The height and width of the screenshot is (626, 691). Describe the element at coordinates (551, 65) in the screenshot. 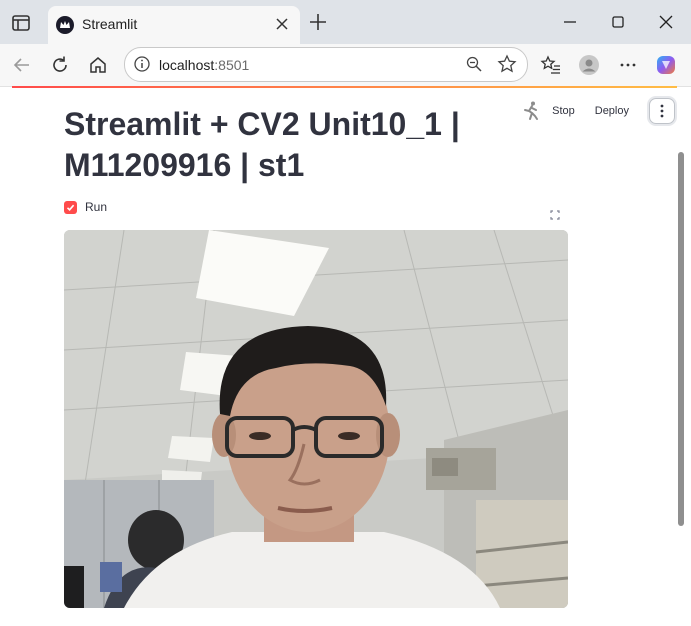

I see `favorites-list-icon` at that location.